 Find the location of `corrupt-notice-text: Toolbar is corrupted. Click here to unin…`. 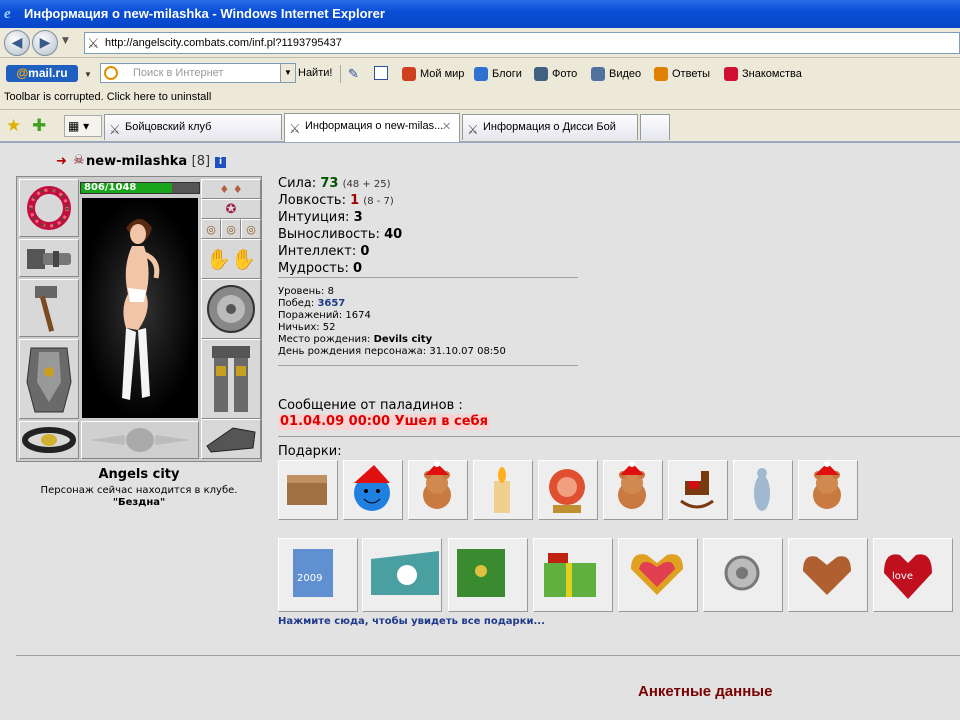

corrupt-notice-text: Toolbar is corrupted. Click here to unin… is located at coordinates (108, 97).